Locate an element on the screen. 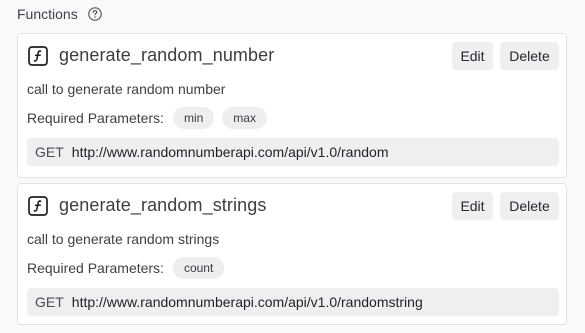 This screenshot has width=585, height=333. function-description: call to generate random strings is located at coordinates (123, 239).